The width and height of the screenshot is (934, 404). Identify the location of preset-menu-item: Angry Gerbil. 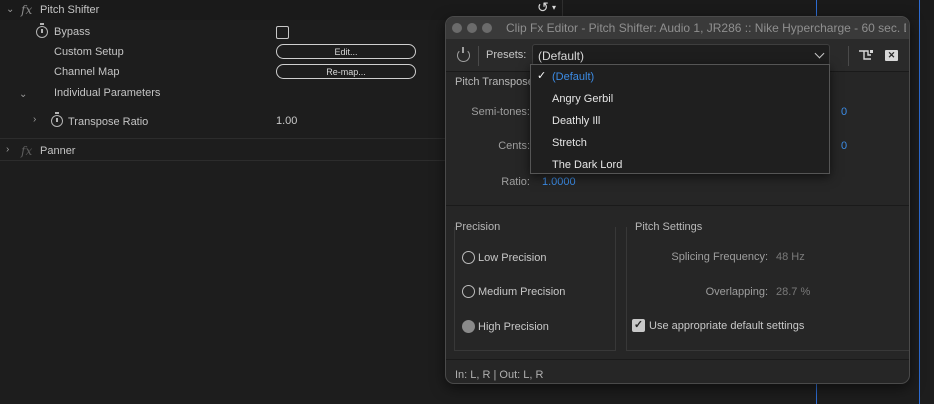
(680, 99).